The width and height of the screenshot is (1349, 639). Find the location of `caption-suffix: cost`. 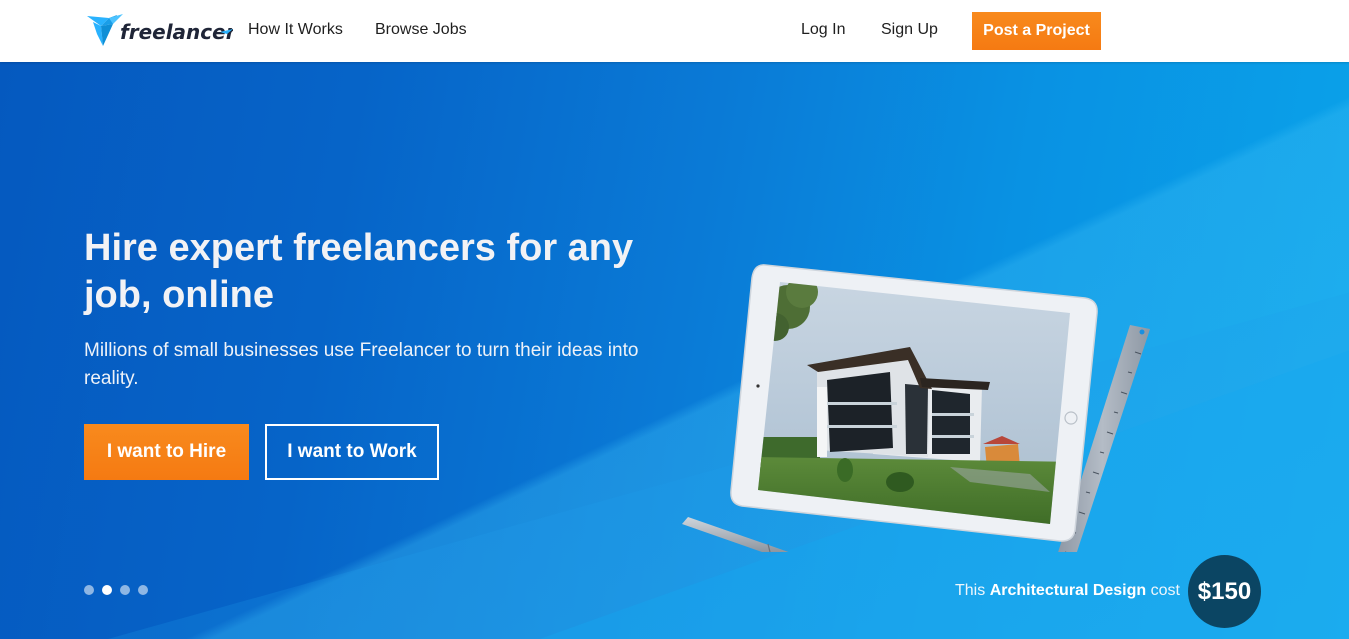

caption-suffix: cost is located at coordinates (1165, 590).